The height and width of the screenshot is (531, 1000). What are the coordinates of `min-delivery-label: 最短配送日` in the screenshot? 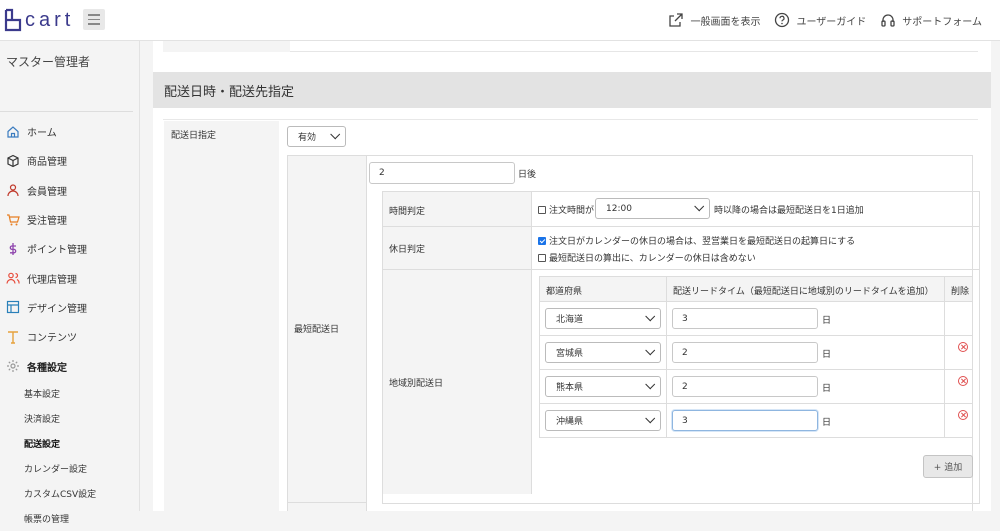 It's located at (317, 330).